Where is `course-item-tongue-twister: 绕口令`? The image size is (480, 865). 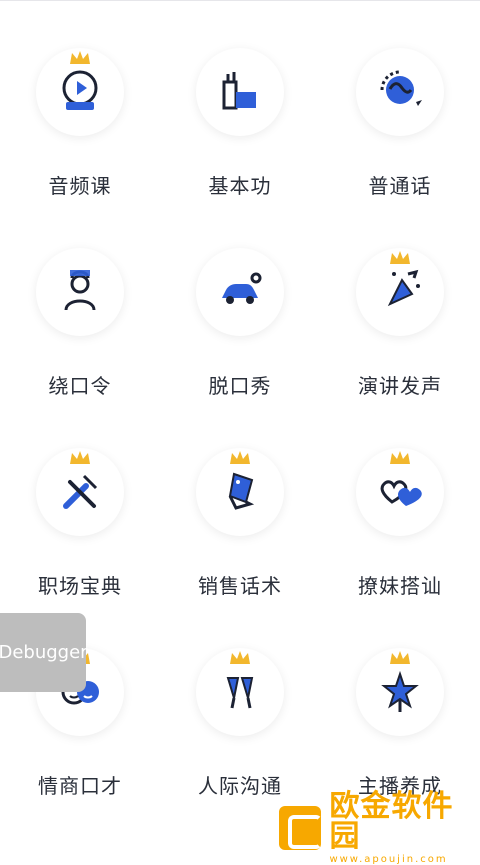
course-item-tongue-twister: 绕口令 is located at coordinates (80, 300).